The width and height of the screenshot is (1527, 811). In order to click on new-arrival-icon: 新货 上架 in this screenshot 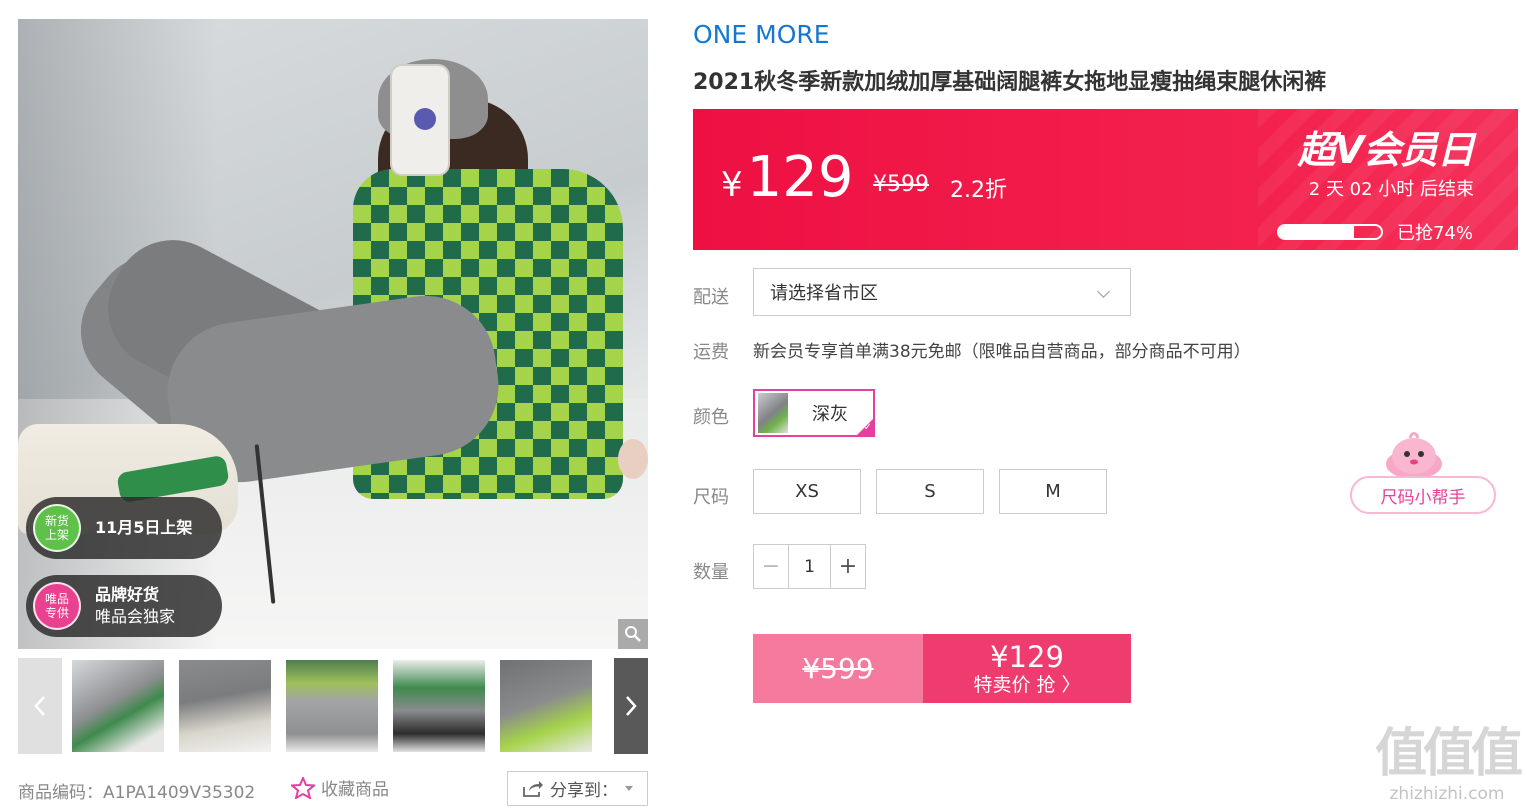, I will do `click(57, 528)`.